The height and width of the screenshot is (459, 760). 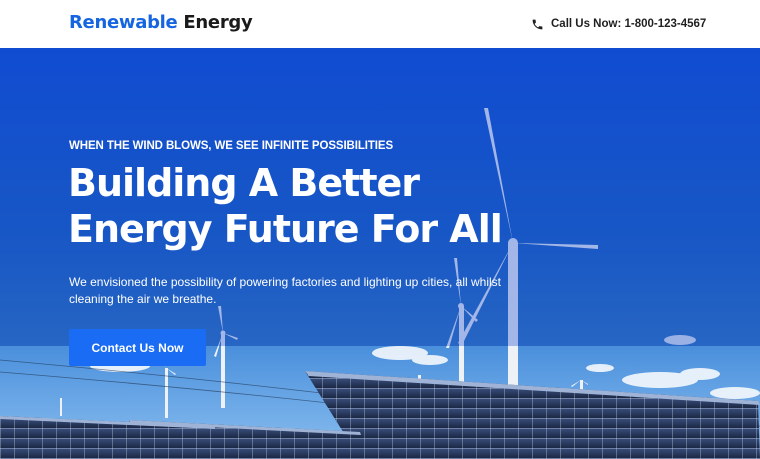 I want to click on headline-line-2: Energy Future For All, so click(x=285, y=229).